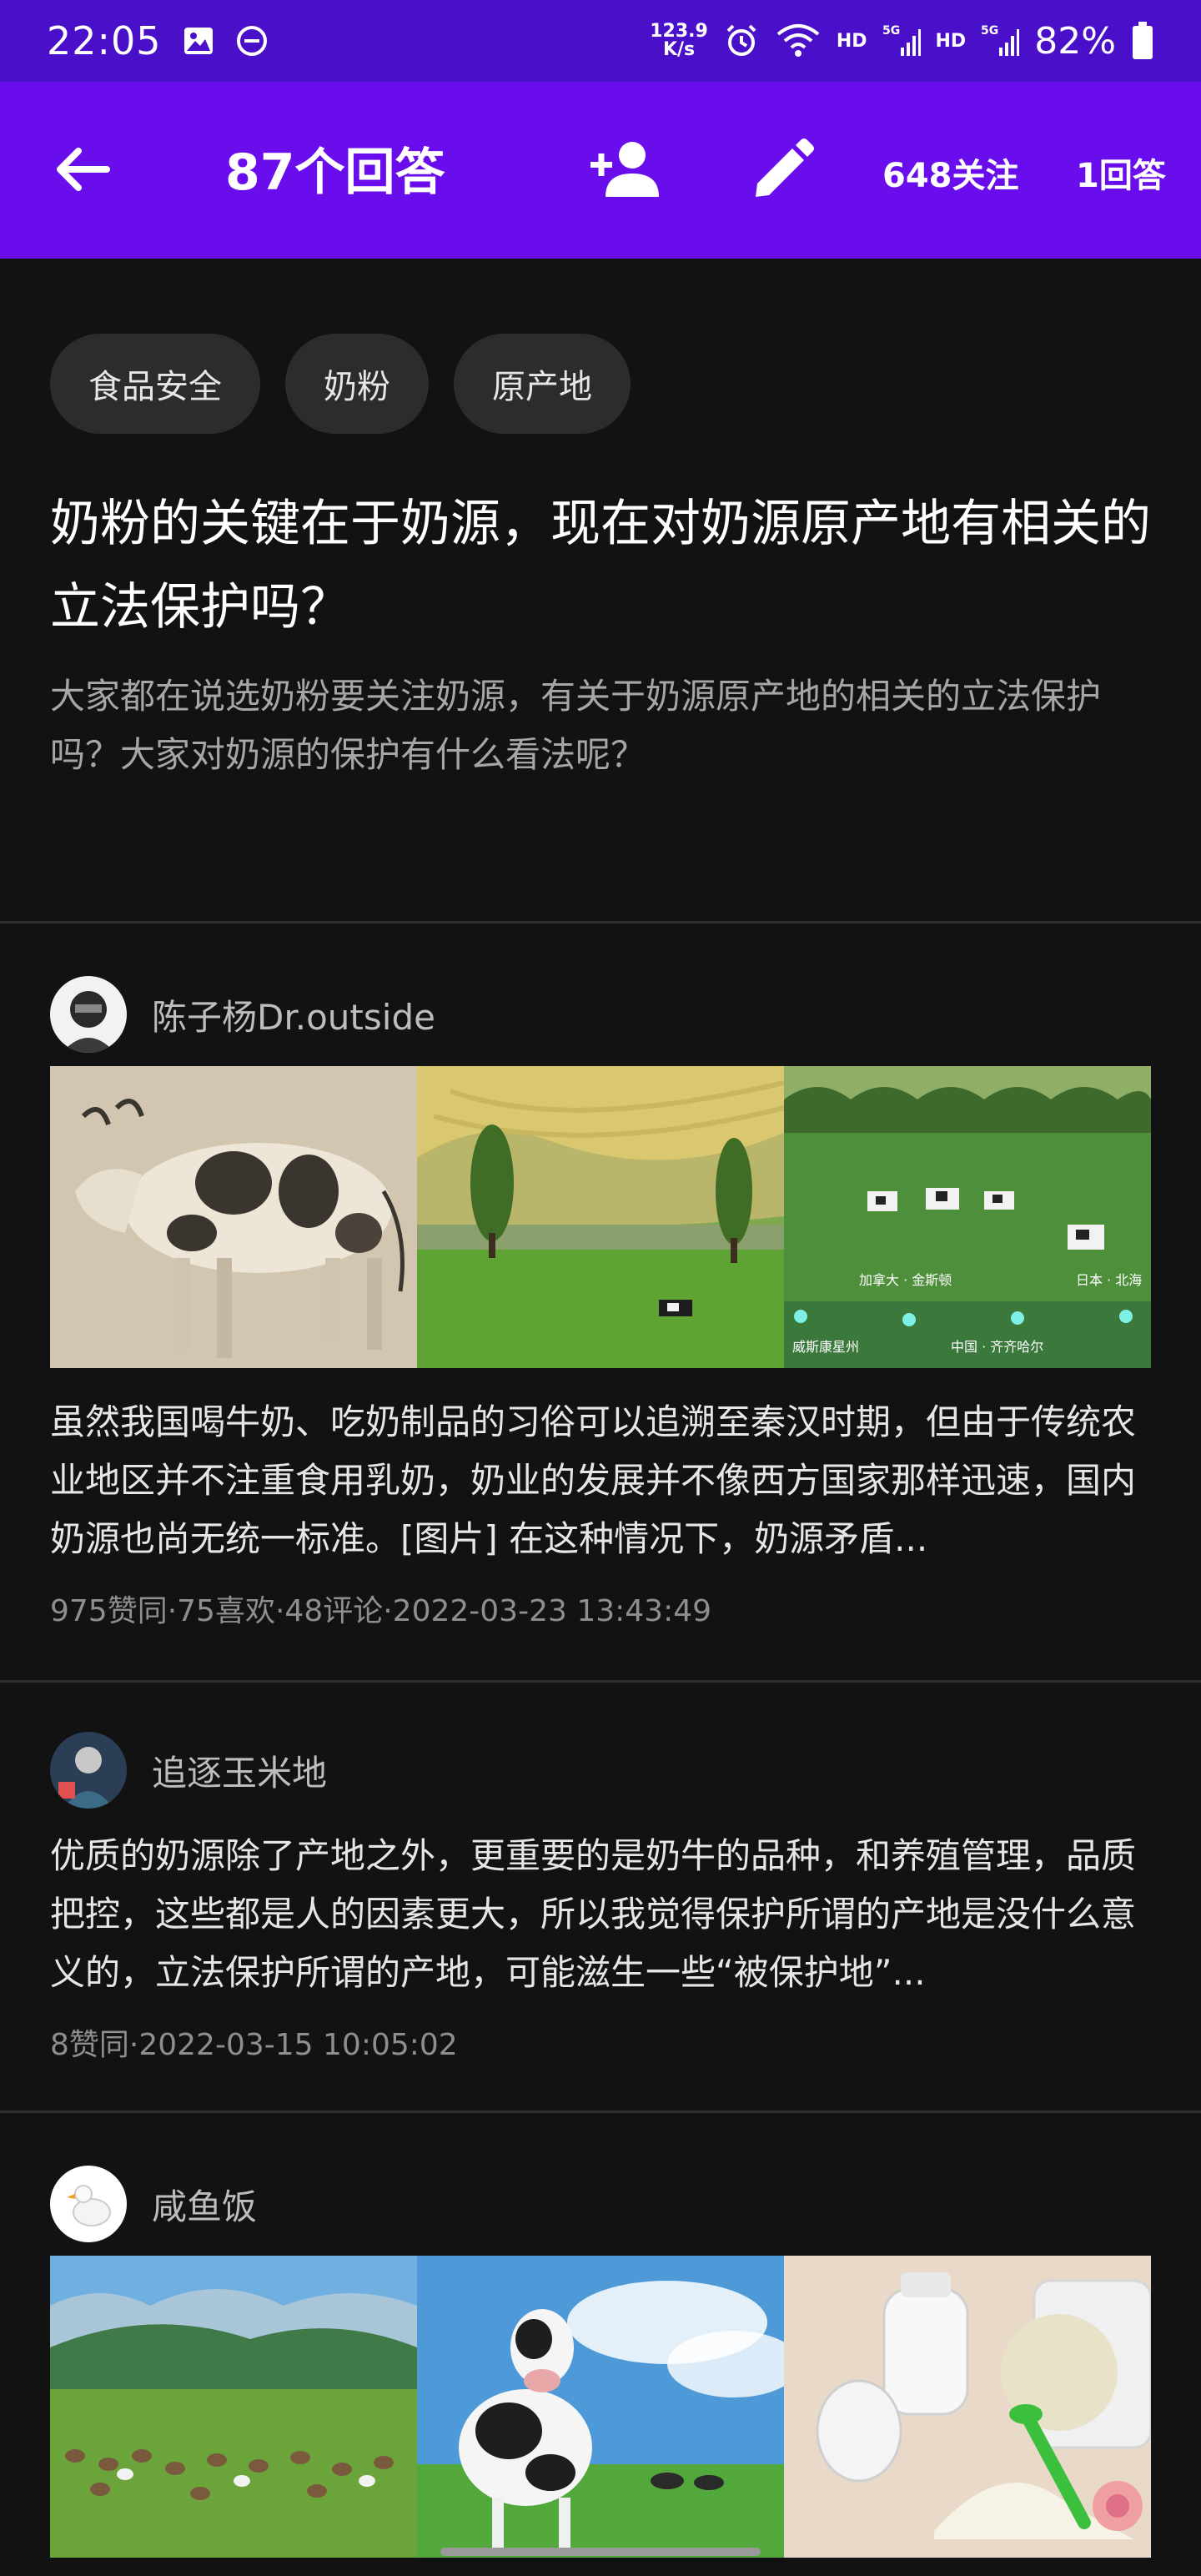 Image resolution: width=1201 pixels, height=2576 pixels. Describe the element at coordinates (951, 41) in the screenshot. I see `hd-badge-2: HD` at that location.